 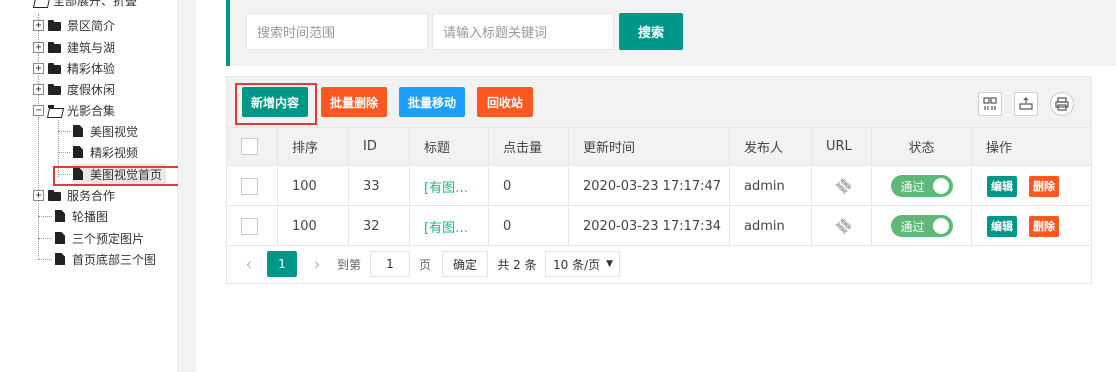 What do you see at coordinates (114, 152) in the screenshot?
I see `tree-node-label: 精彩视频` at bounding box center [114, 152].